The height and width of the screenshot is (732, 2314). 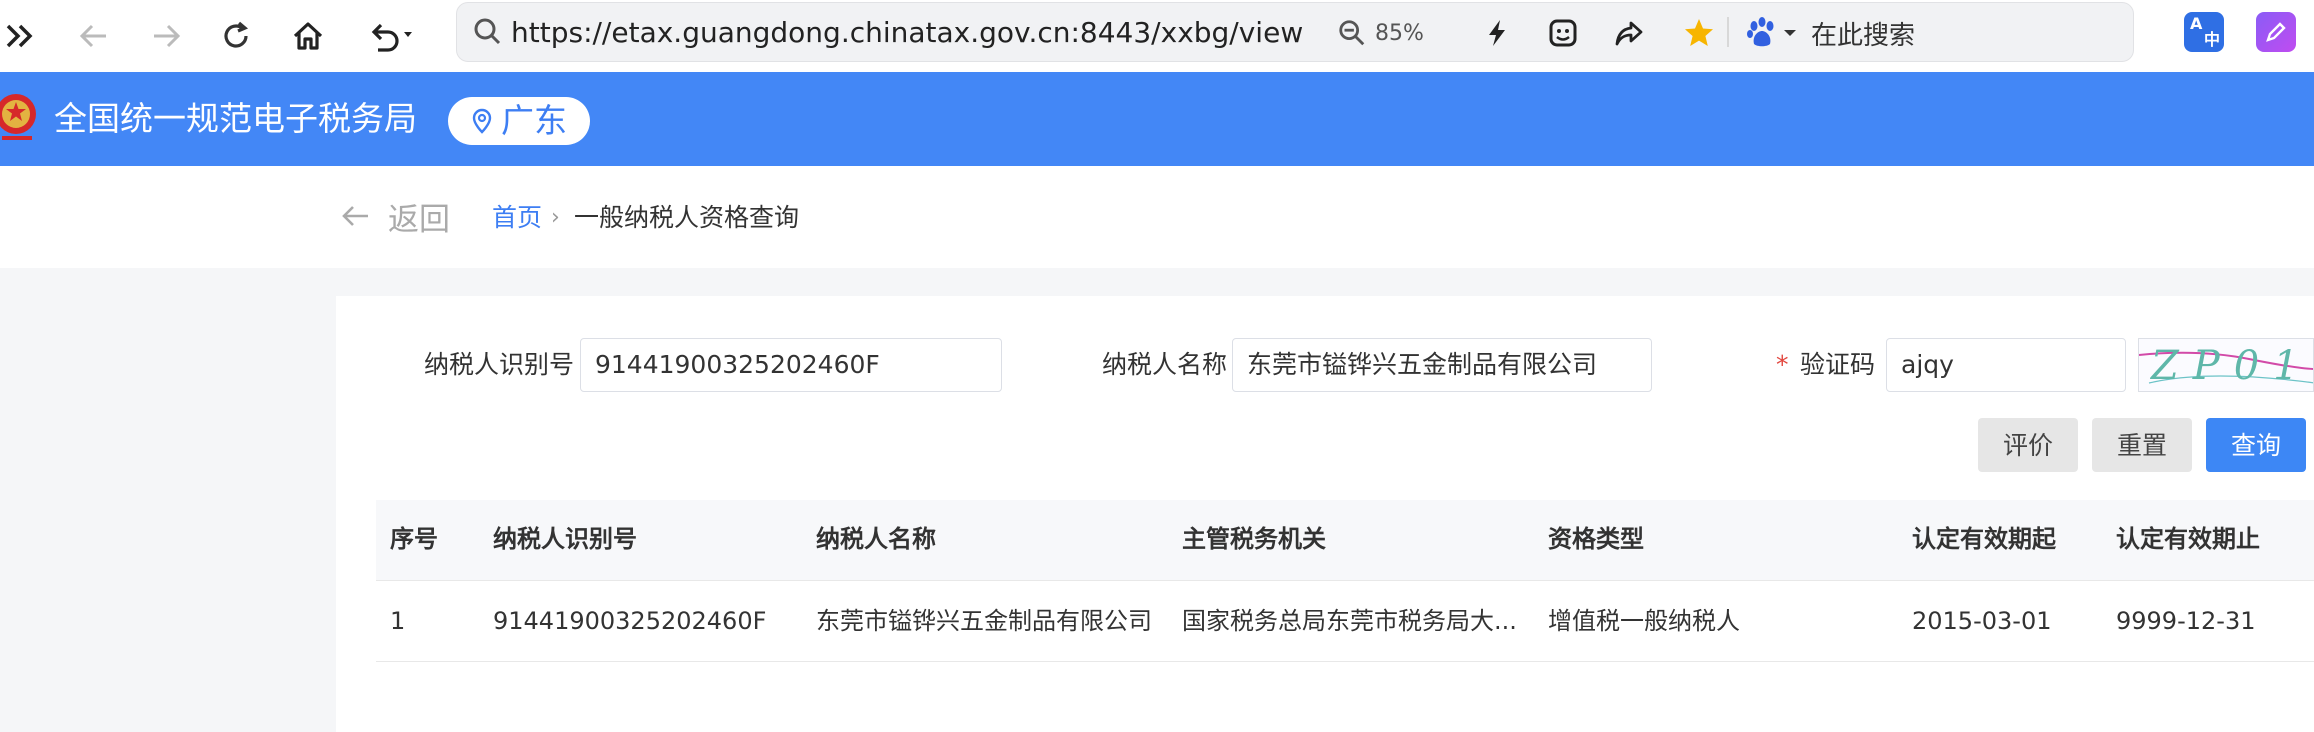 I want to click on required-mark: *, so click(x=1782, y=364).